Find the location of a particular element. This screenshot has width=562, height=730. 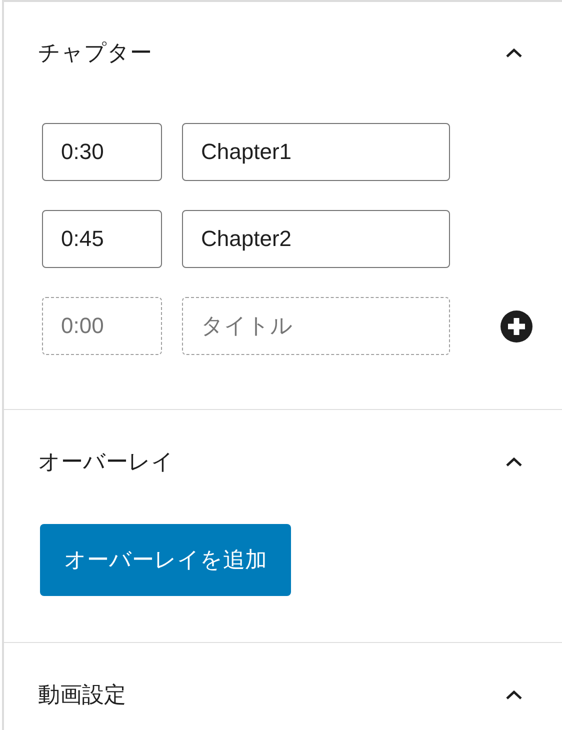

add-icon is located at coordinates (516, 326).